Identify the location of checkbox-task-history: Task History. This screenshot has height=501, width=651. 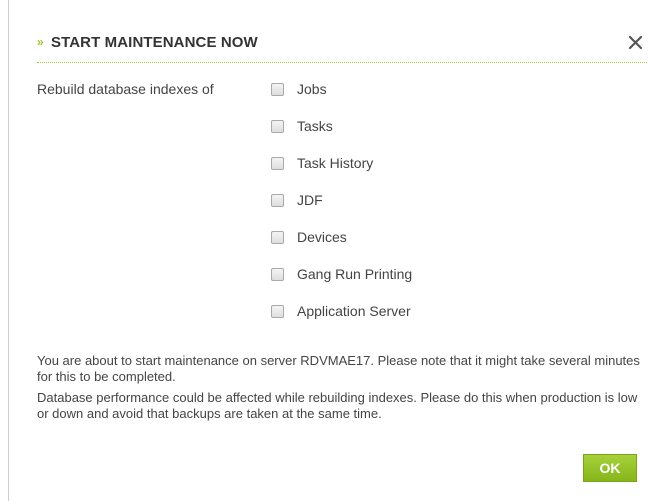
(421, 172).